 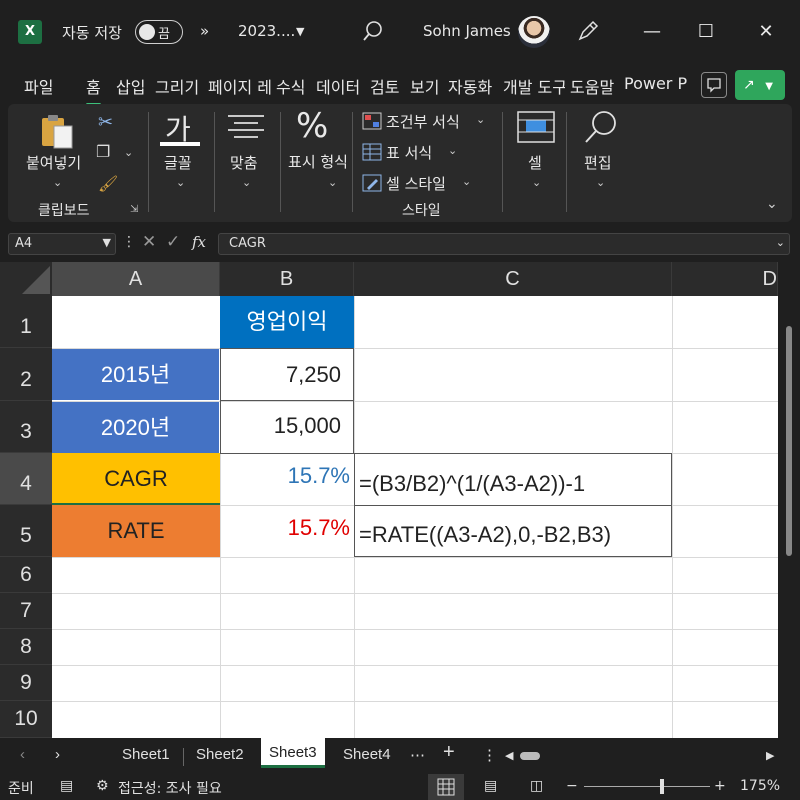 I want to click on zoom-in-button: +, so click(x=720, y=786).